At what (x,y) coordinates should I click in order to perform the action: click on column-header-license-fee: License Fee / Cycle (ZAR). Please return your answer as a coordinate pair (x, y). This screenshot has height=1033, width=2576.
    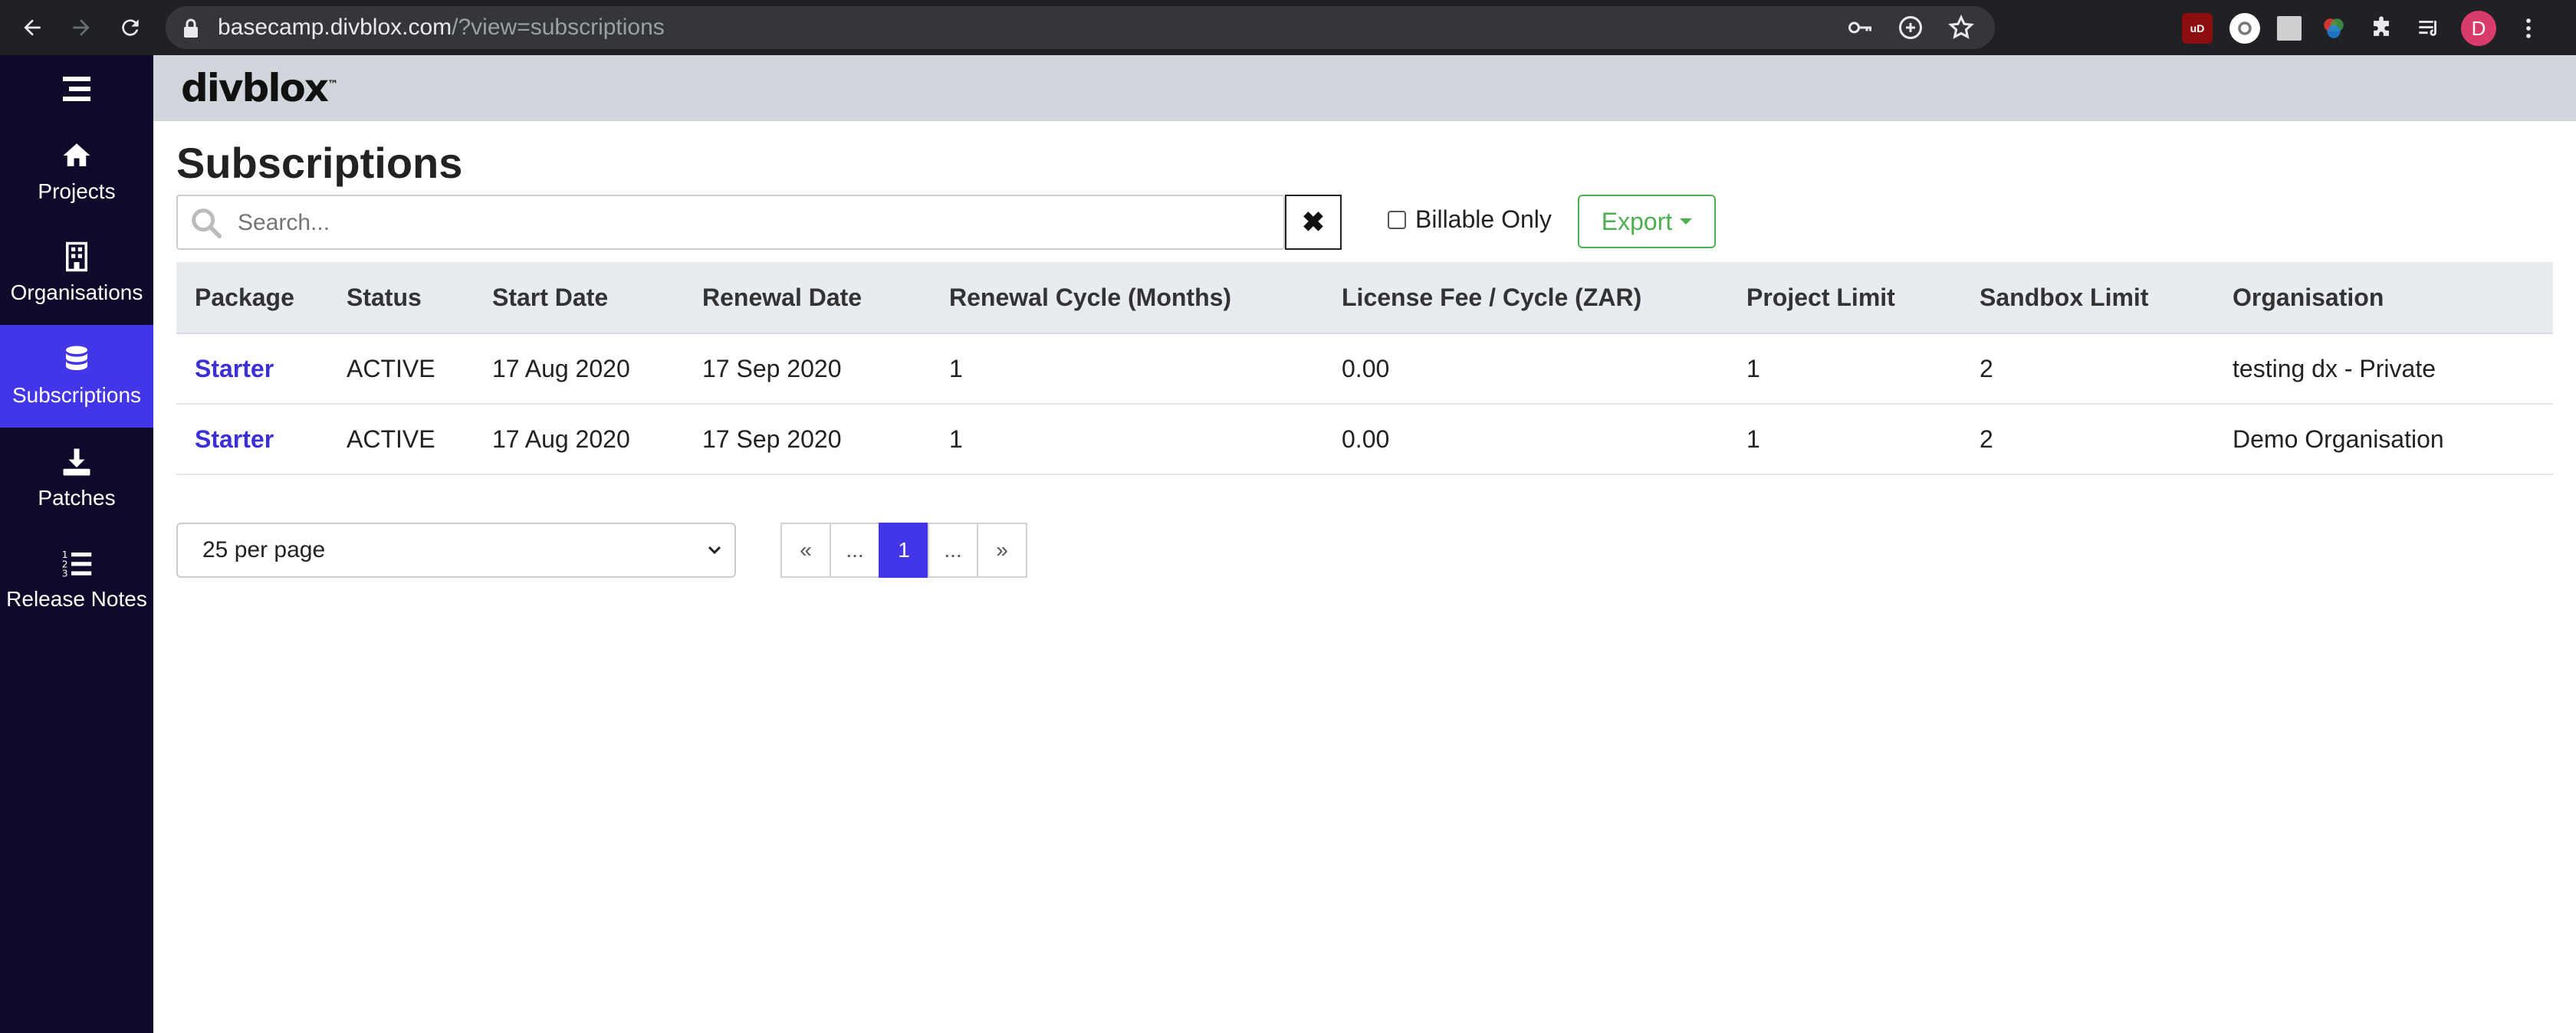
    Looking at the image, I should click on (1544, 297).